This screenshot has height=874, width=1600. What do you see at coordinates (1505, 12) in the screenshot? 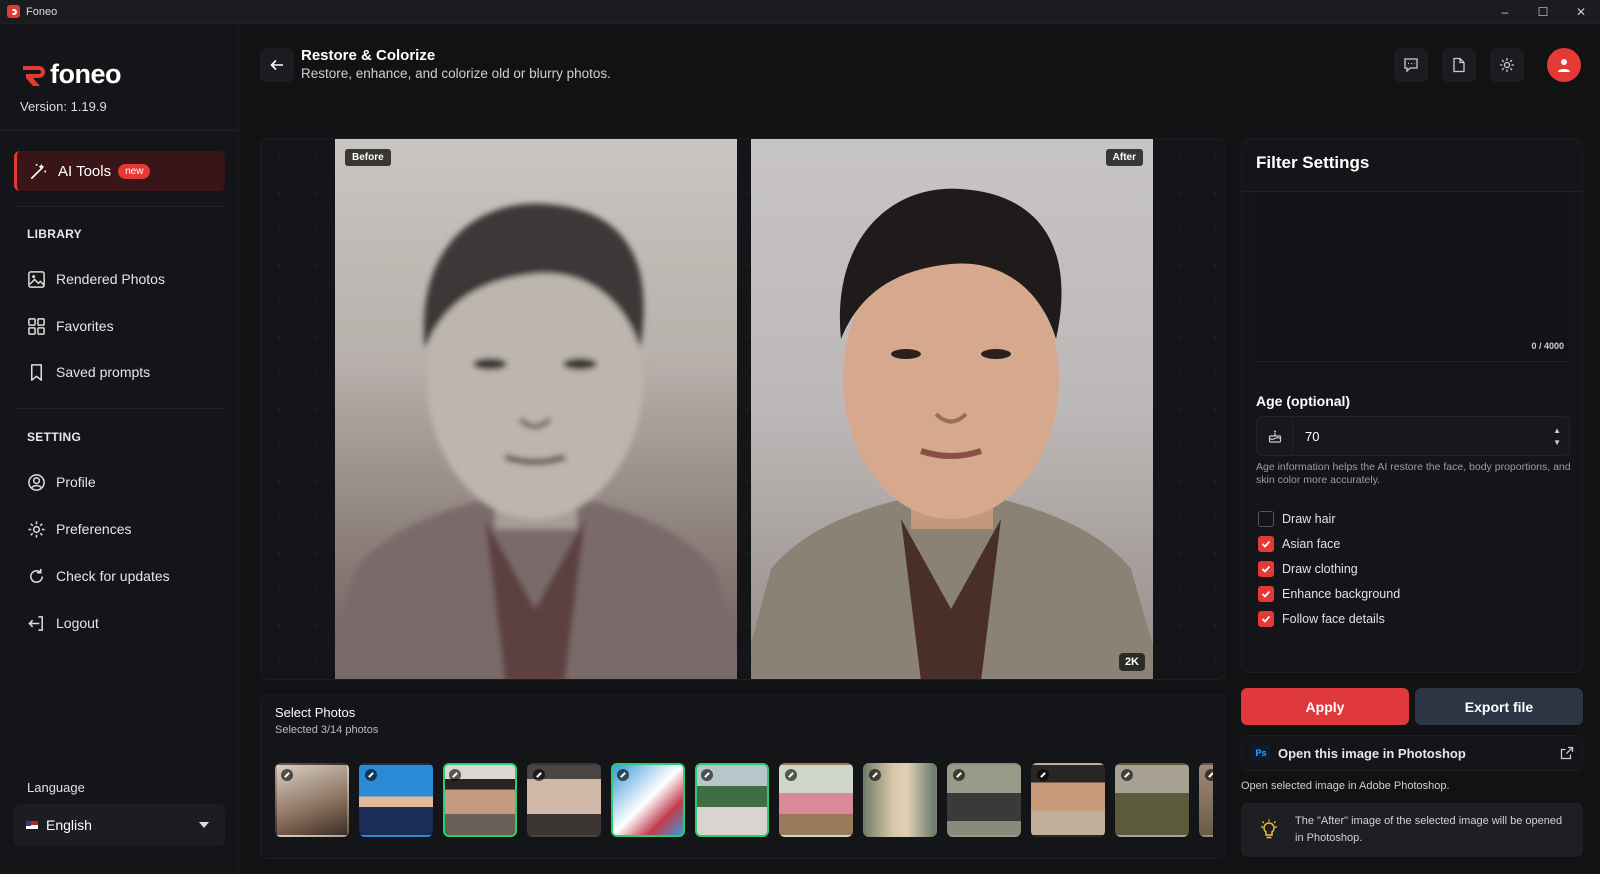
I see `minimize-button: –` at bounding box center [1505, 12].